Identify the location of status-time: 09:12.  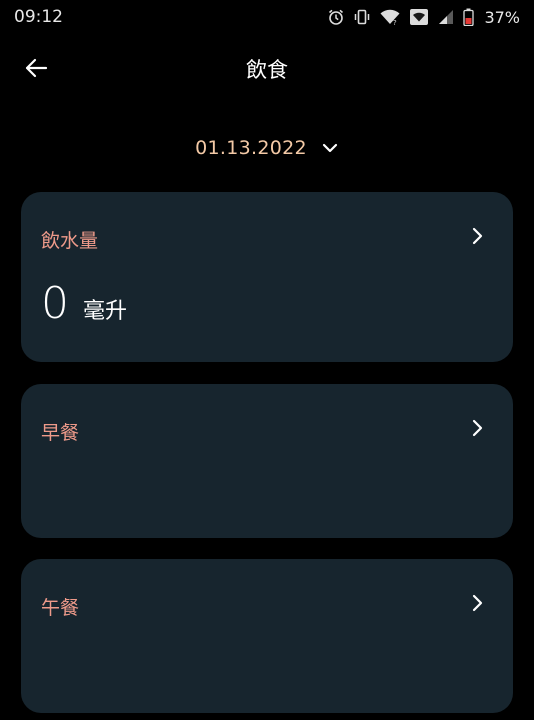
(38, 17).